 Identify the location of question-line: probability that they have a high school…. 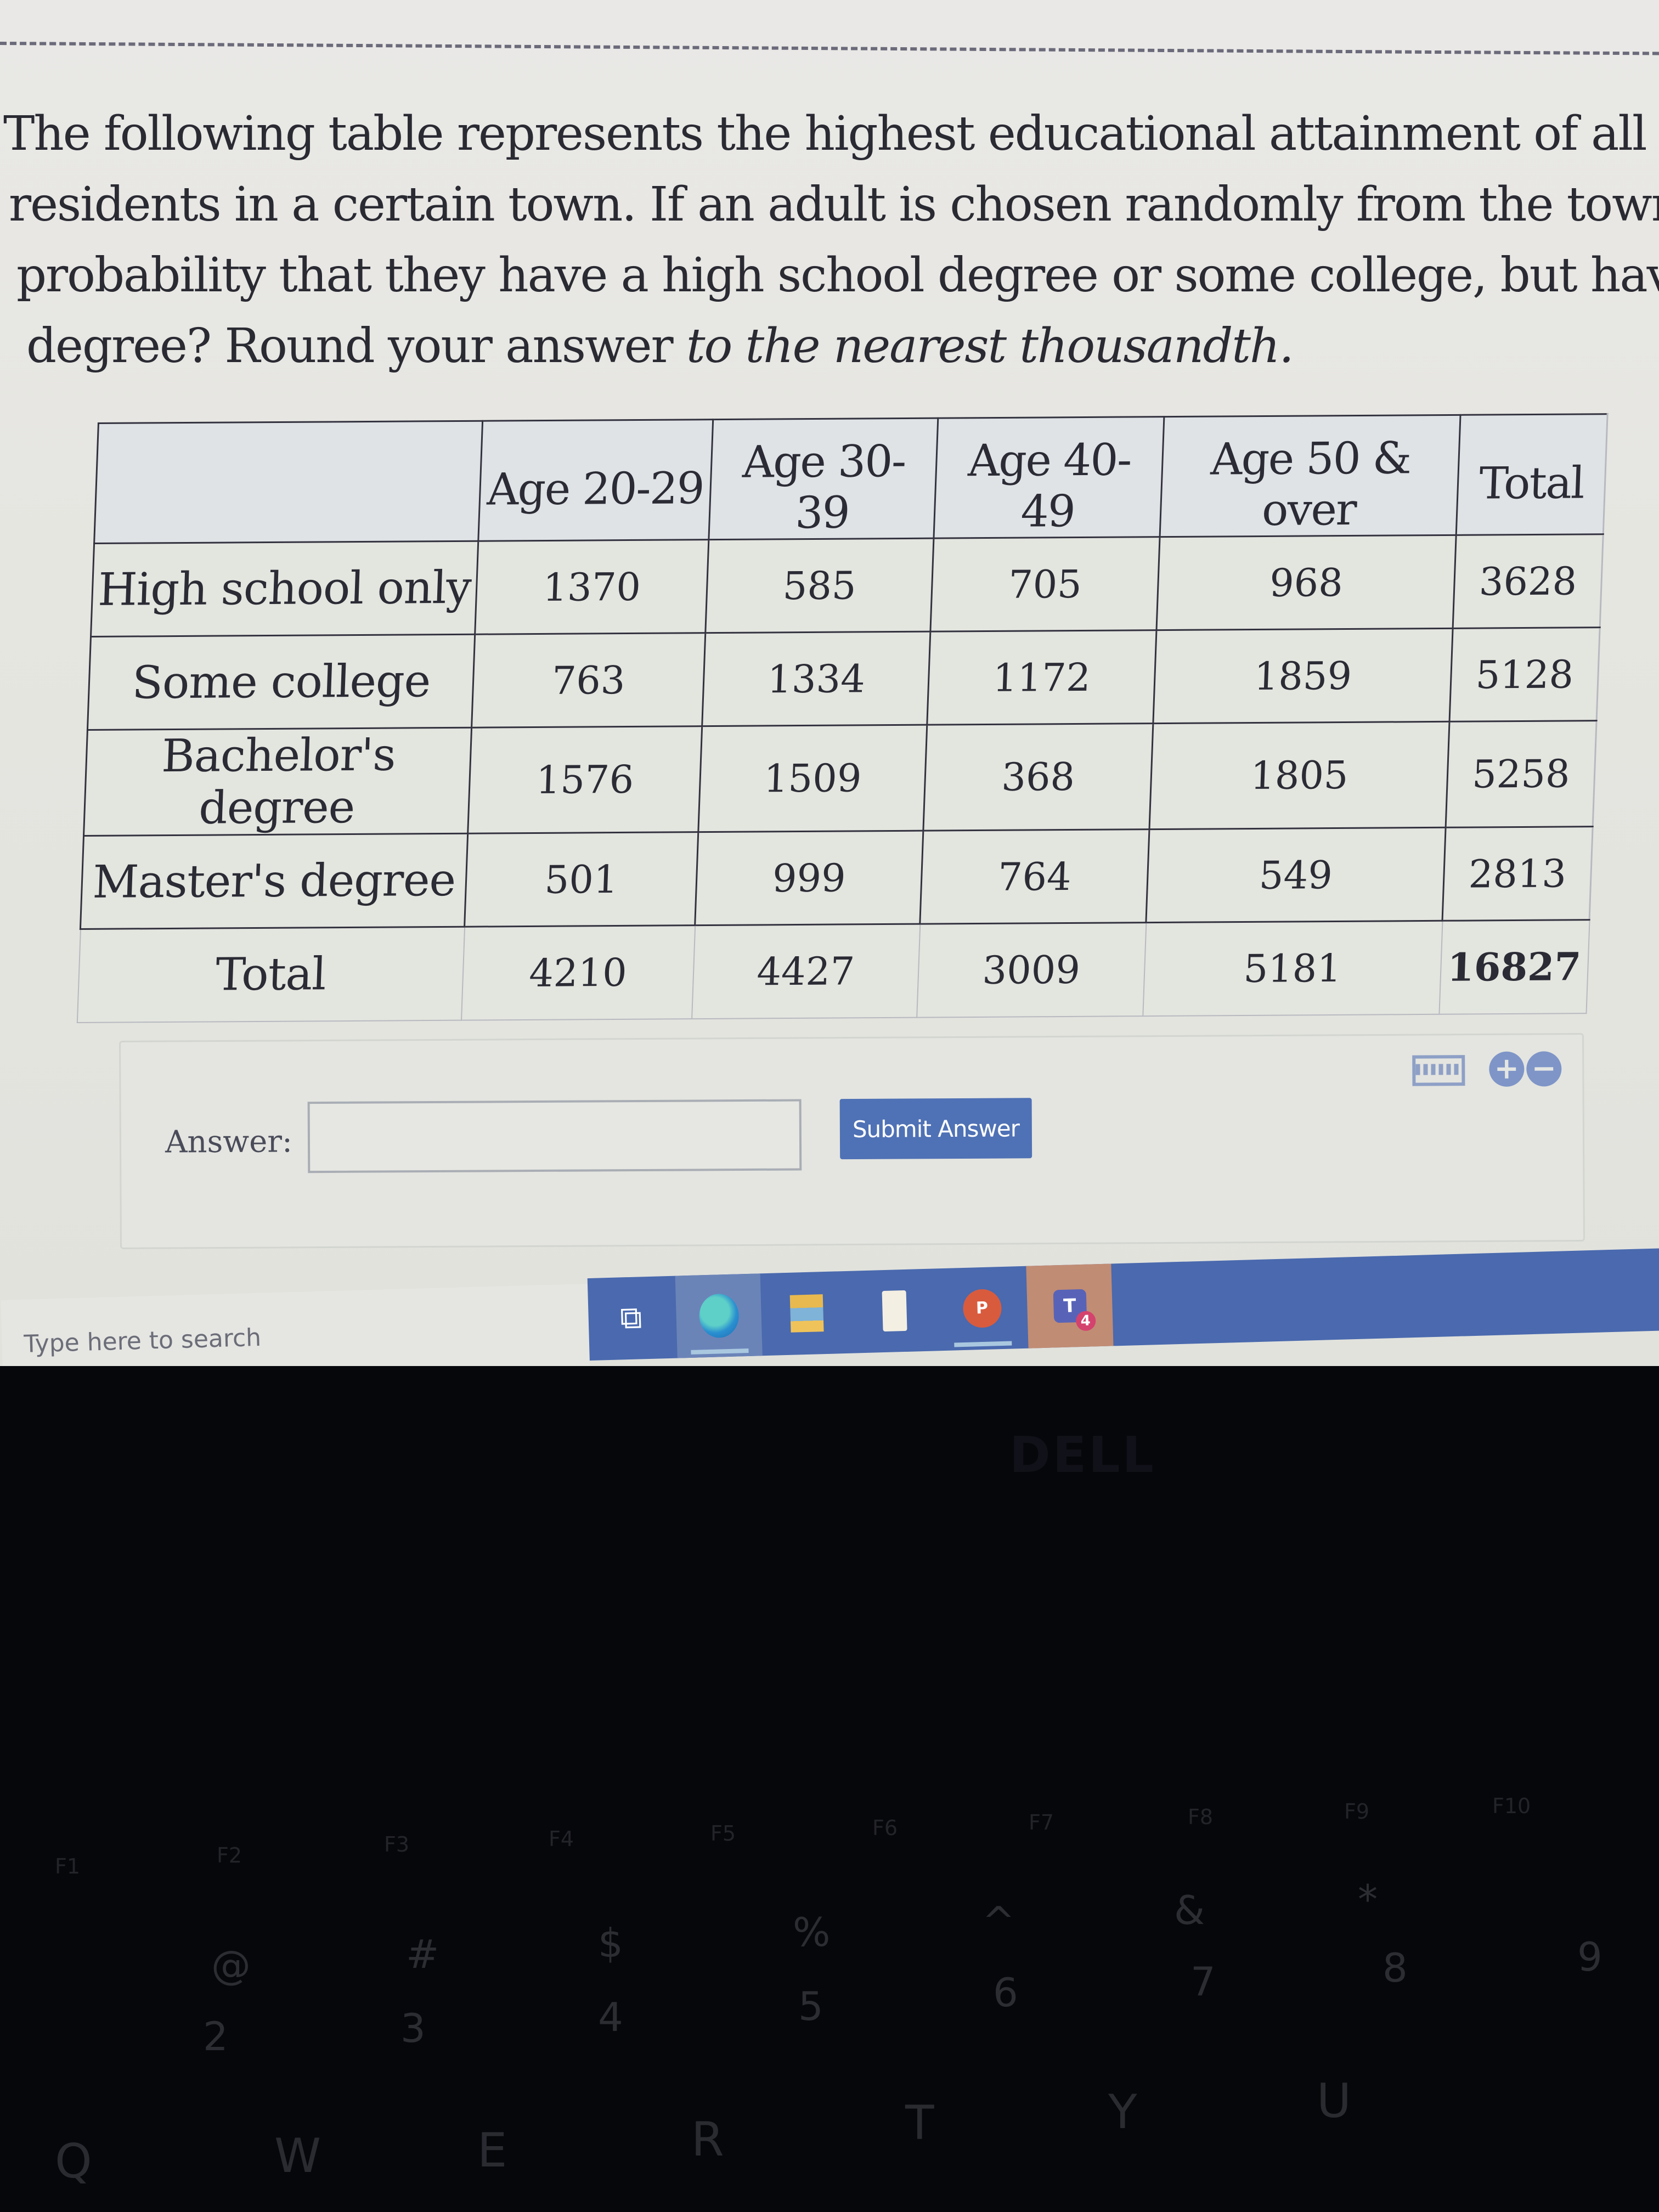
(837, 275).